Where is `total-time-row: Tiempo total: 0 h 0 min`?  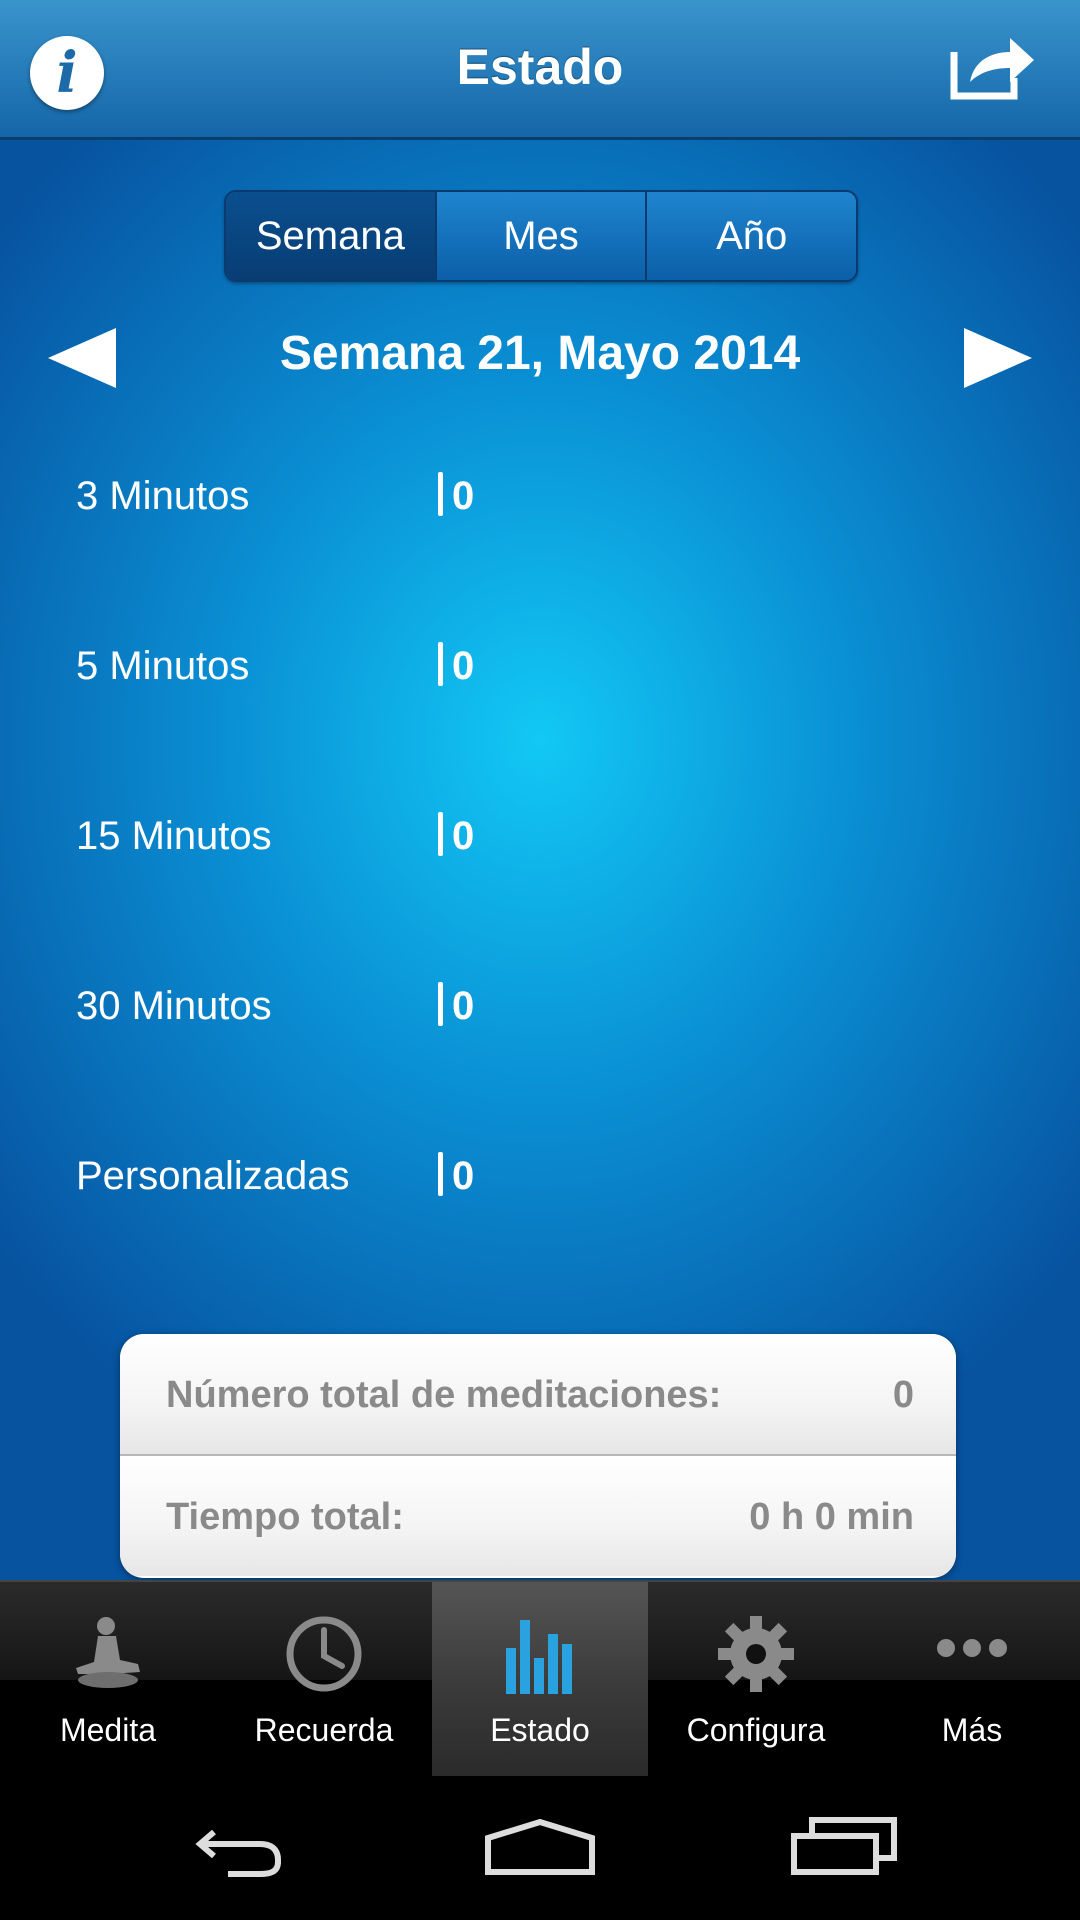
total-time-row: Tiempo total: 0 h 0 min is located at coordinates (538, 1516).